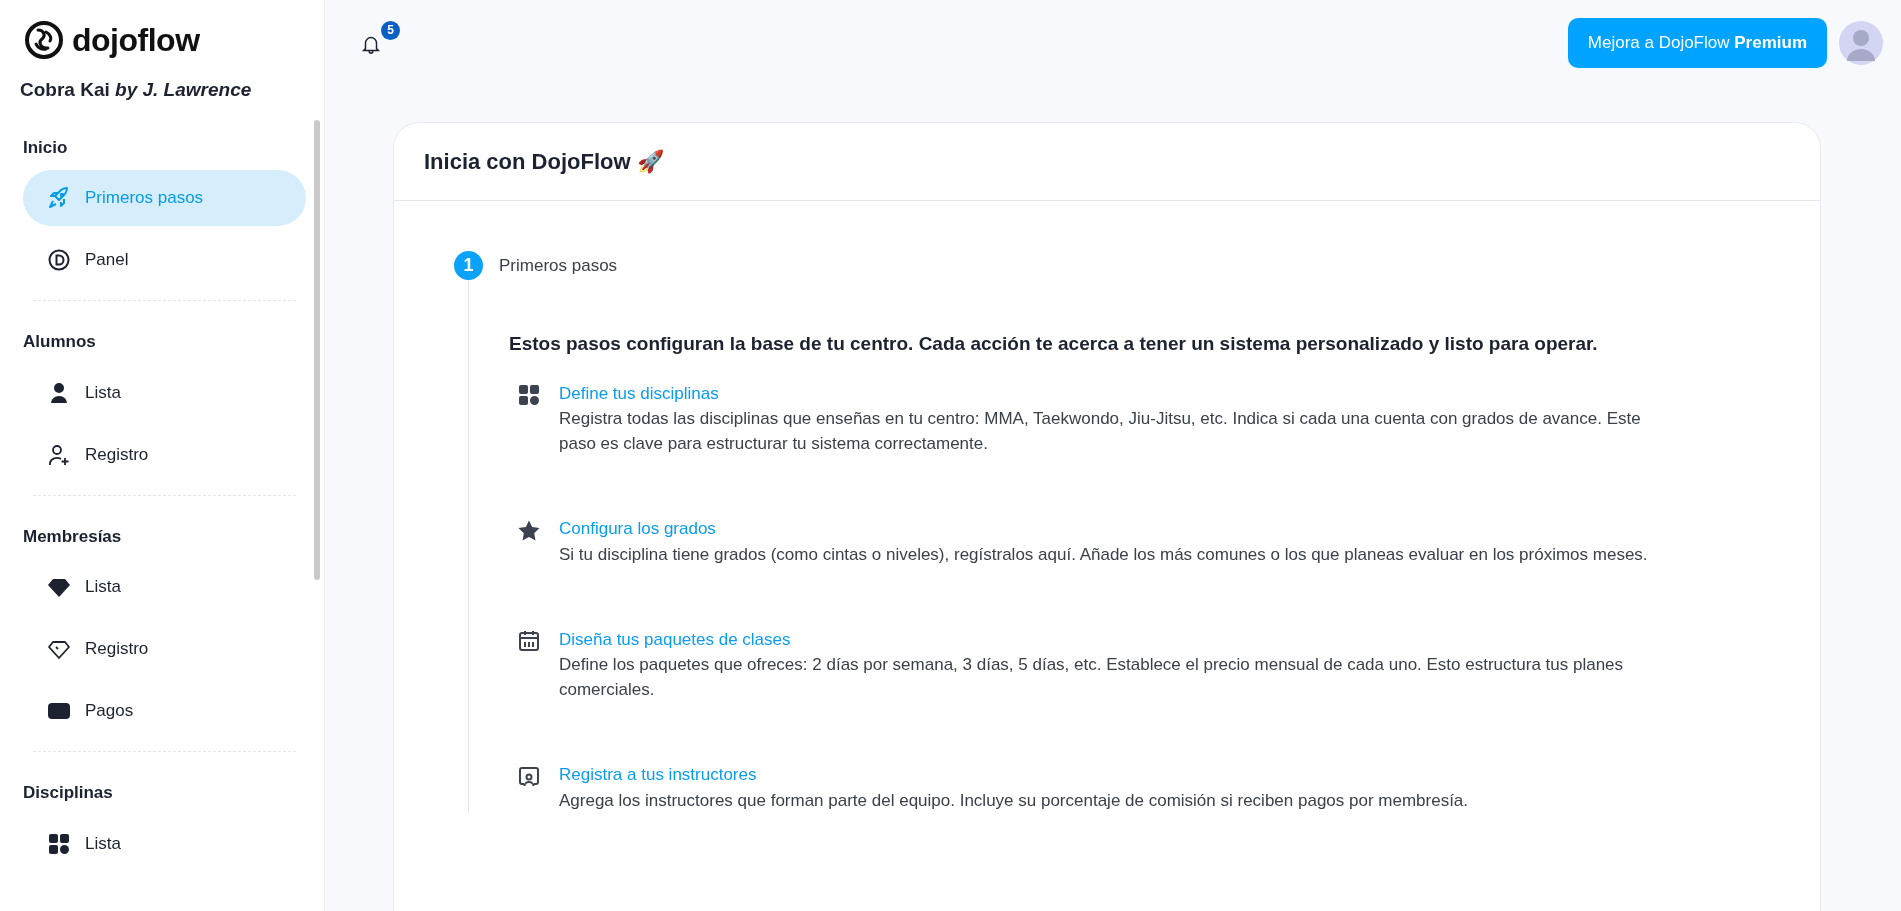 This screenshot has width=1901, height=911. What do you see at coordinates (136, 40) in the screenshot?
I see `brand-name: dojoflow` at bounding box center [136, 40].